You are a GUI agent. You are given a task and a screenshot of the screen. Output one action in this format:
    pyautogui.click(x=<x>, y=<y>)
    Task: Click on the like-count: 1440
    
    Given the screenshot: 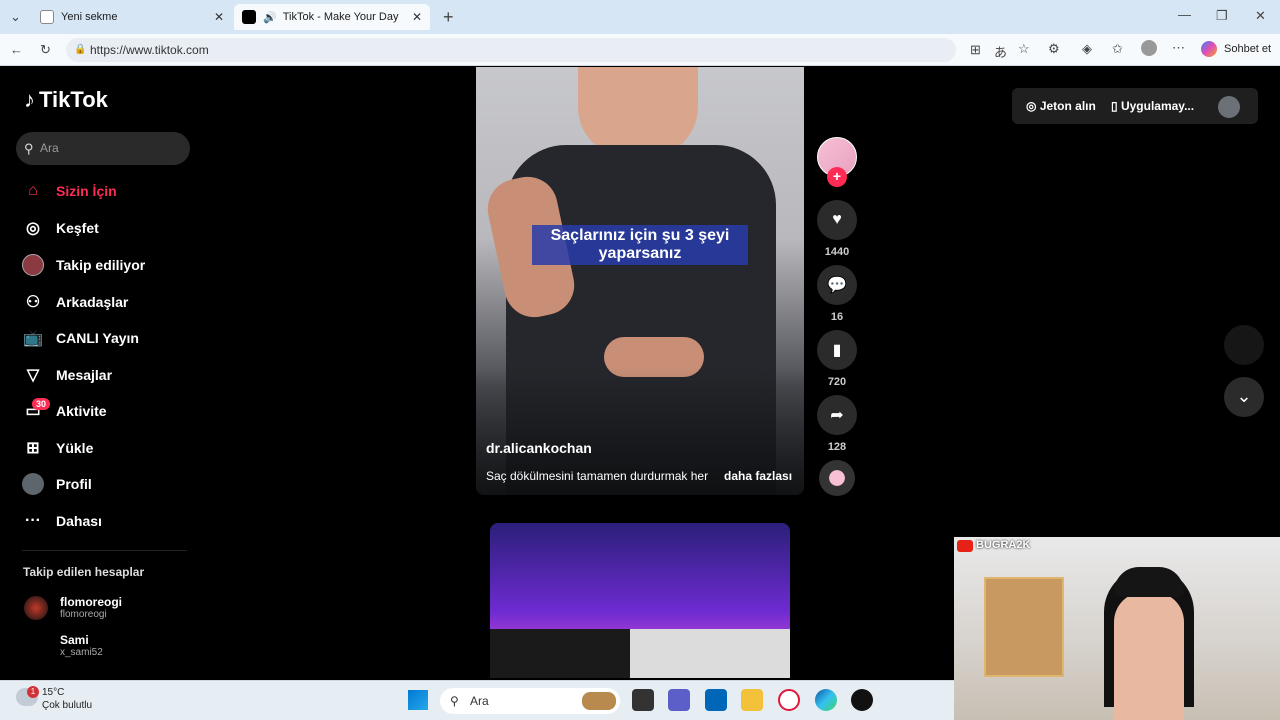 What is the action you would take?
    pyautogui.click(x=837, y=252)
    